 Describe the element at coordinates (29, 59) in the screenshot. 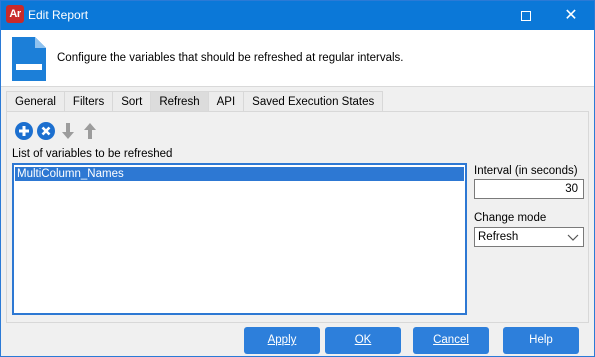

I see `document-icon` at that location.